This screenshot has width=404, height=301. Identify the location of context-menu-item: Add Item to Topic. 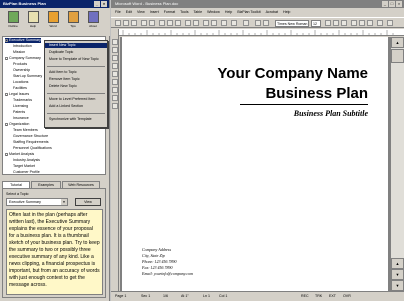
(76, 72).